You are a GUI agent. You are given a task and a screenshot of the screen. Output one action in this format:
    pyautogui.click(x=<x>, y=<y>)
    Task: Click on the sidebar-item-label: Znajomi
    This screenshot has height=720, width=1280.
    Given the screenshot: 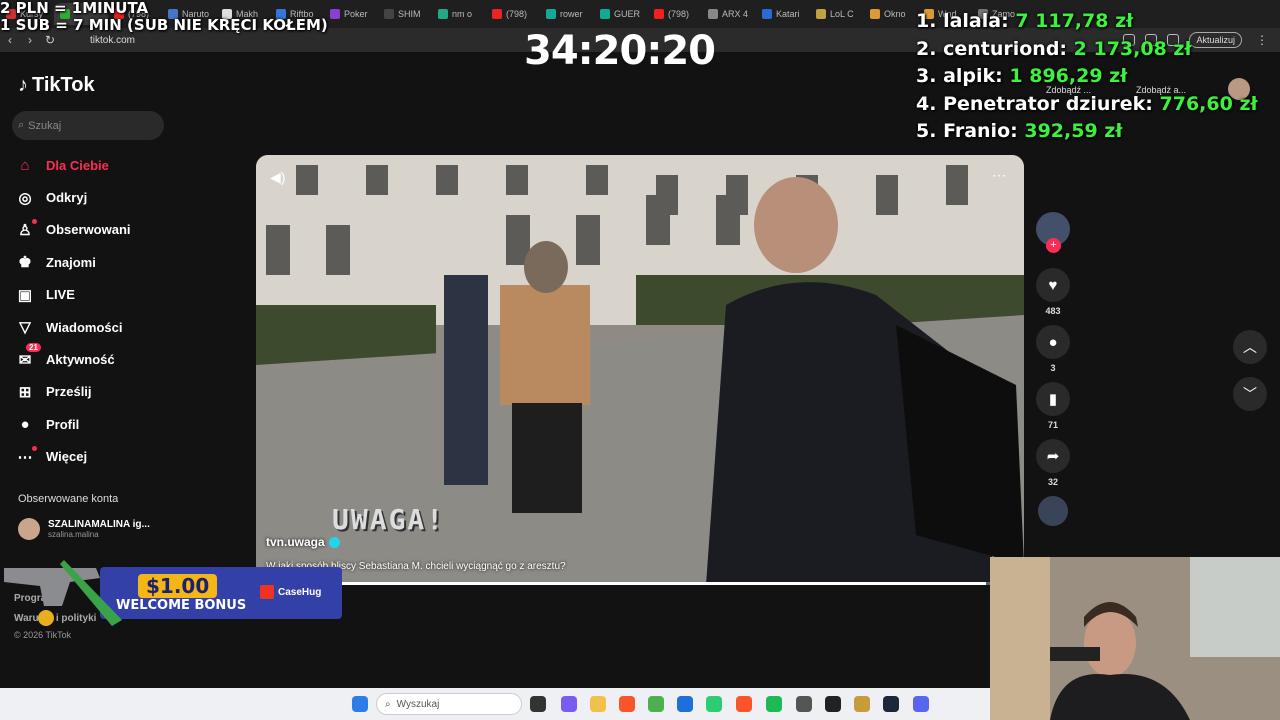 What is the action you would take?
    pyautogui.click(x=71, y=262)
    